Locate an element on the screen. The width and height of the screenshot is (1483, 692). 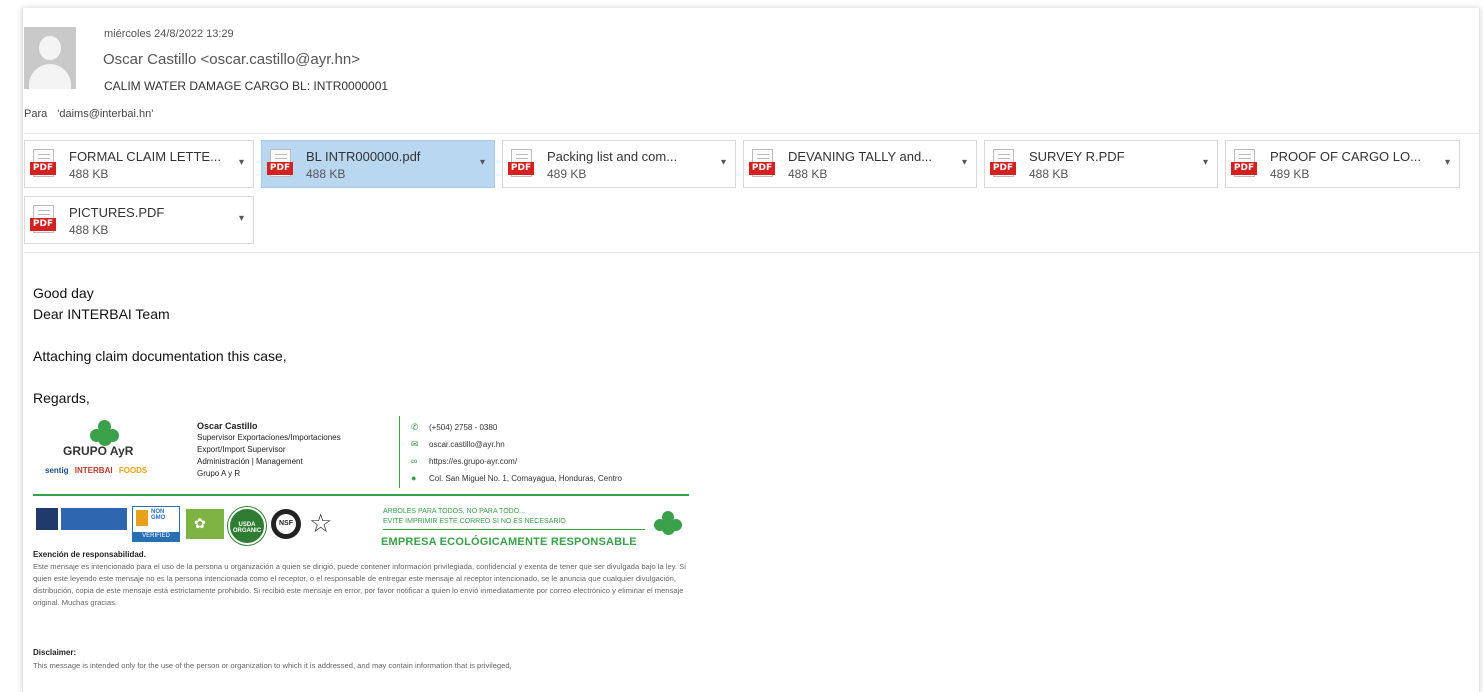
link-icon: ∞ is located at coordinates (414, 461).